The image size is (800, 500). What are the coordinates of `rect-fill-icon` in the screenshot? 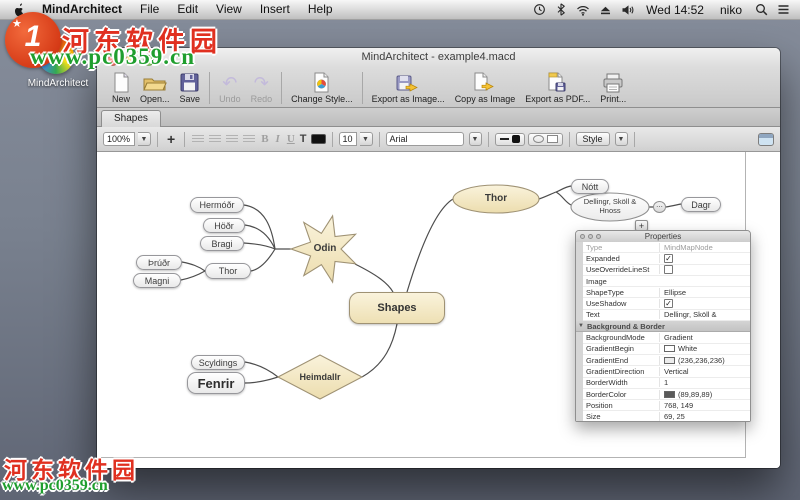 It's located at (552, 139).